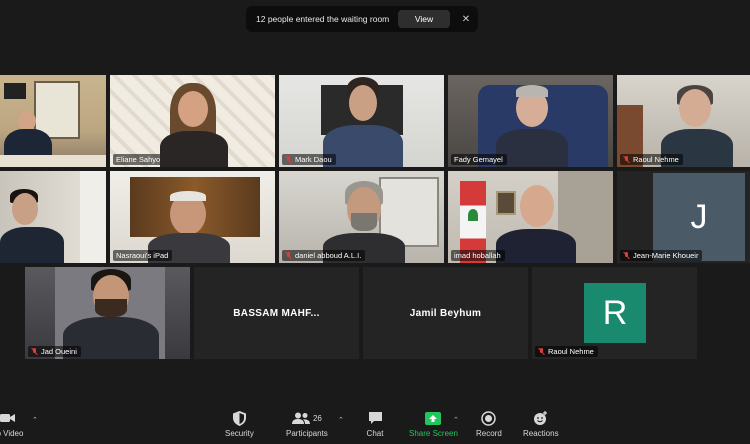 This screenshot has width=750, height=444. What do you see at coordinates (192, 217) in the screenshot?
I see `video-tile-active-speaker: Nasraoui's iPad` at bounding box center [192, 217].